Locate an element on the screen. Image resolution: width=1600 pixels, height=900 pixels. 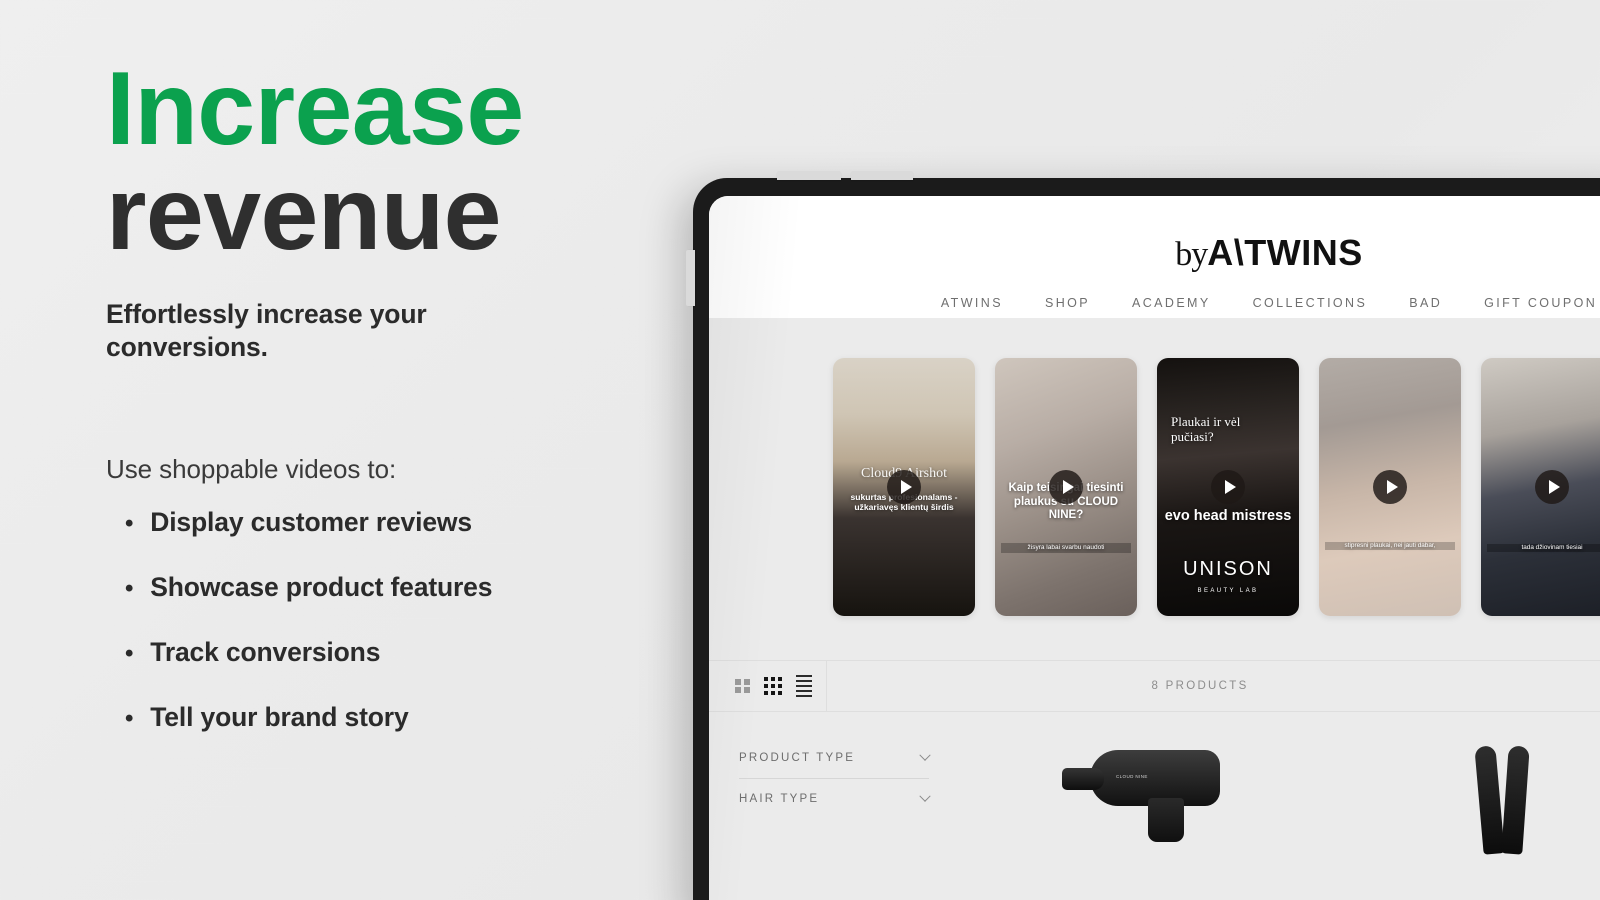
grid-3-view-icon is located at coordinates (772, 686).